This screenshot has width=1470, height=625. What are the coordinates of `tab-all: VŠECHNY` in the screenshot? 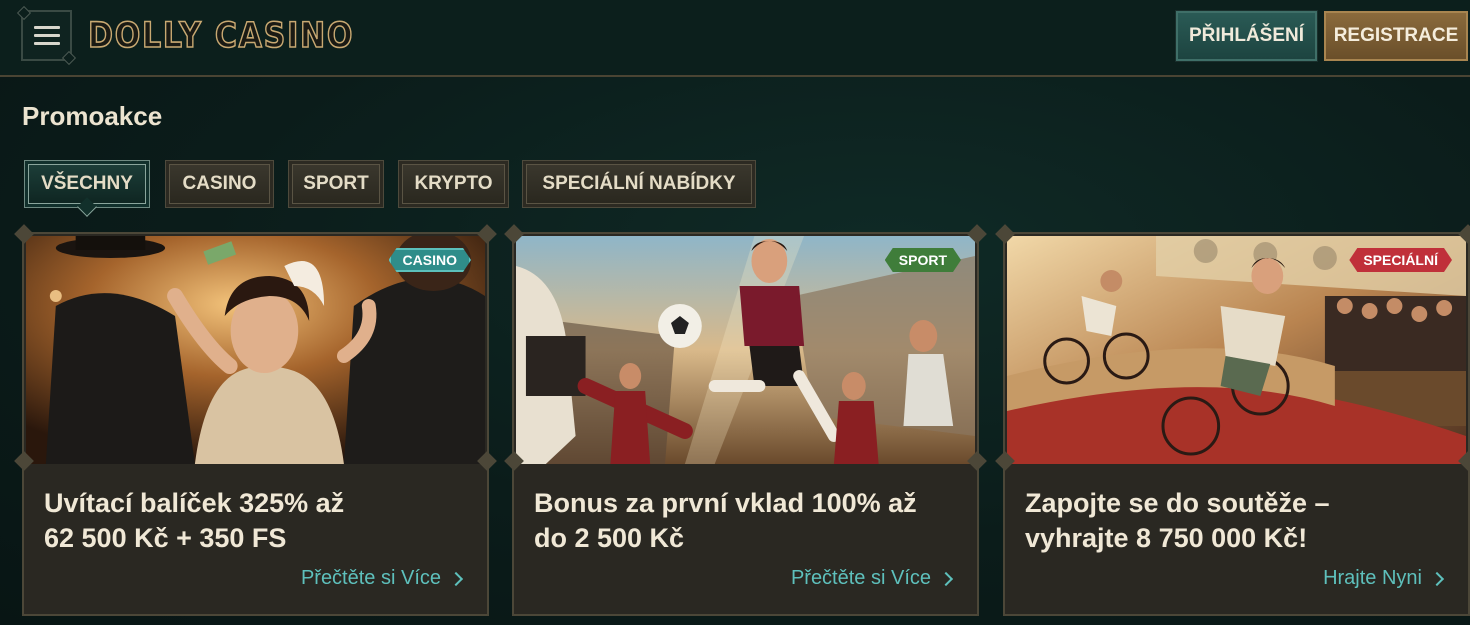 It's located at (87, 188).